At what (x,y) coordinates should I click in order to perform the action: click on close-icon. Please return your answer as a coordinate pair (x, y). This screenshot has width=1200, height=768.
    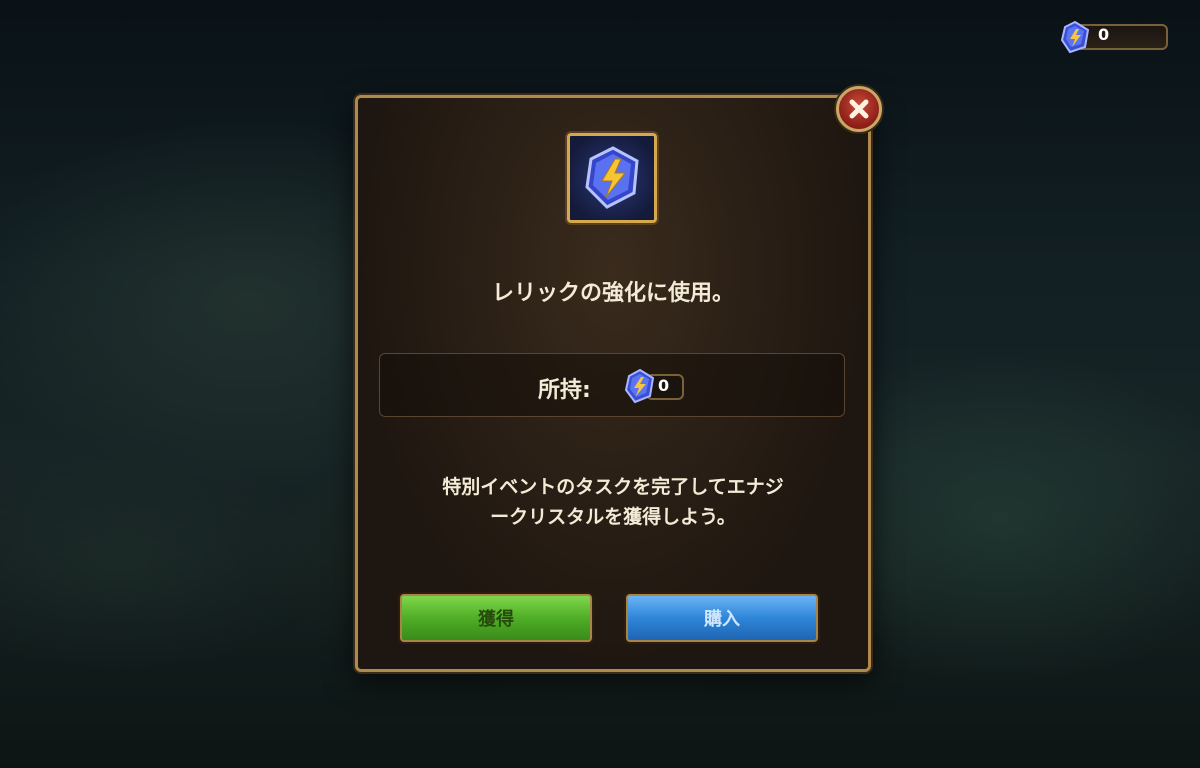
    Looking at the image, I should click on (859, 109).